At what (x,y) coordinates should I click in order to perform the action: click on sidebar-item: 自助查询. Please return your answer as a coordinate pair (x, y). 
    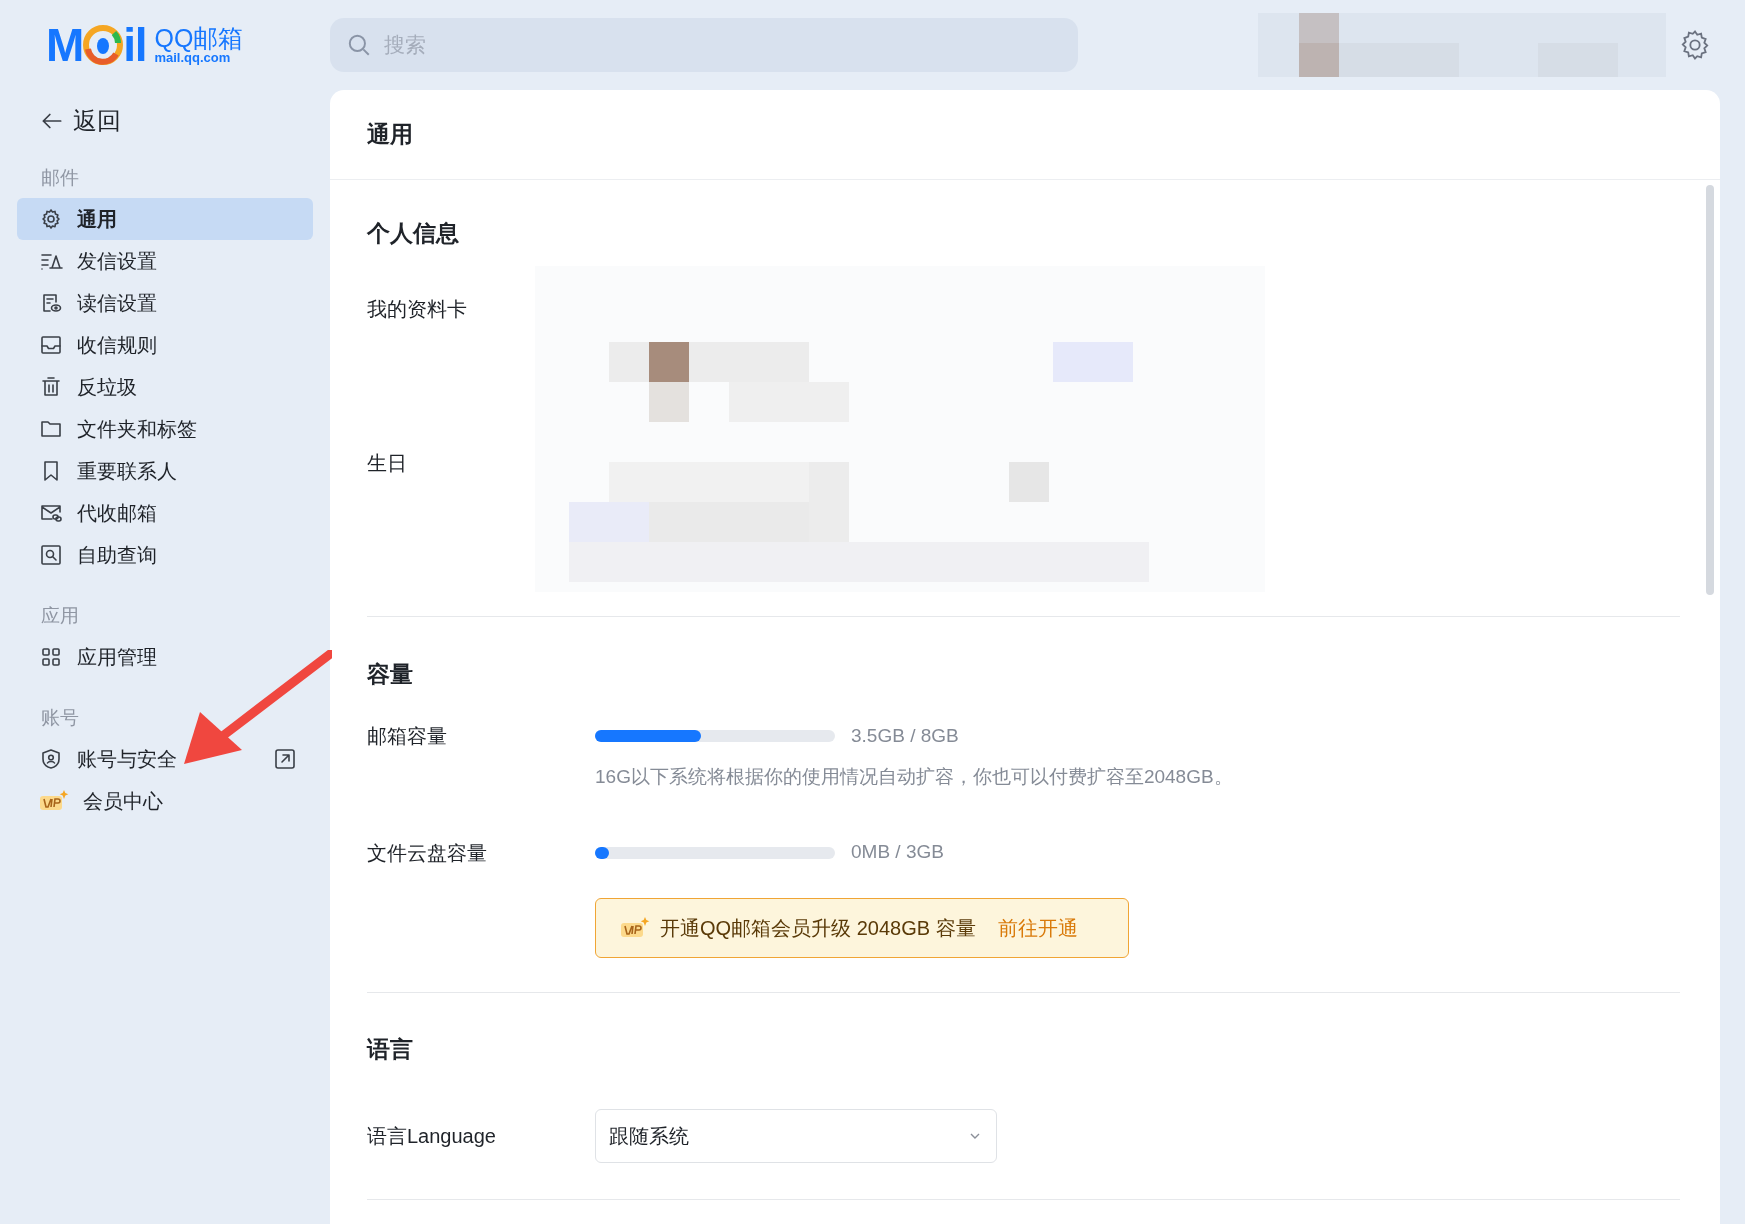
    Looking at the image, I should click on (165, 555).